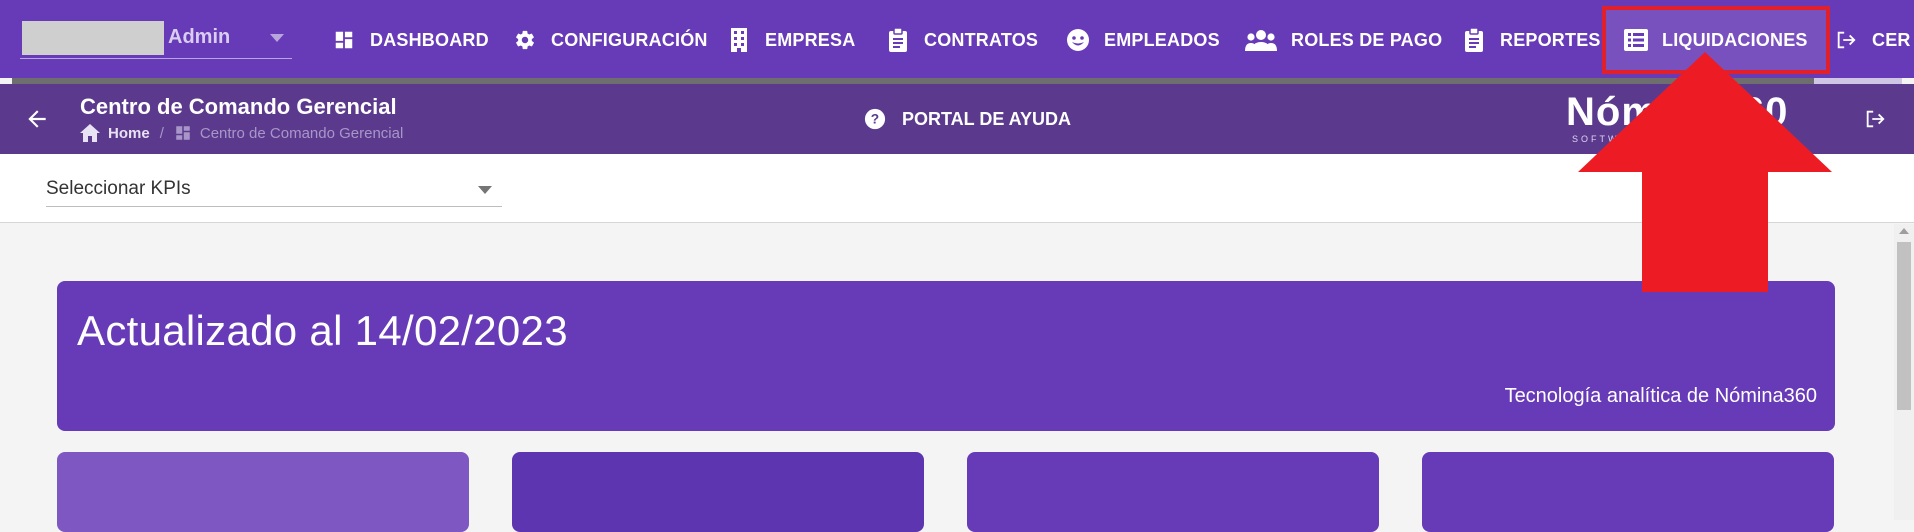 The height and width of the screenshot is (532, 1914). What do you see at coordinates (90, 133) in the screenshot?
I see `home-icon` at bounding box center [90, 133].